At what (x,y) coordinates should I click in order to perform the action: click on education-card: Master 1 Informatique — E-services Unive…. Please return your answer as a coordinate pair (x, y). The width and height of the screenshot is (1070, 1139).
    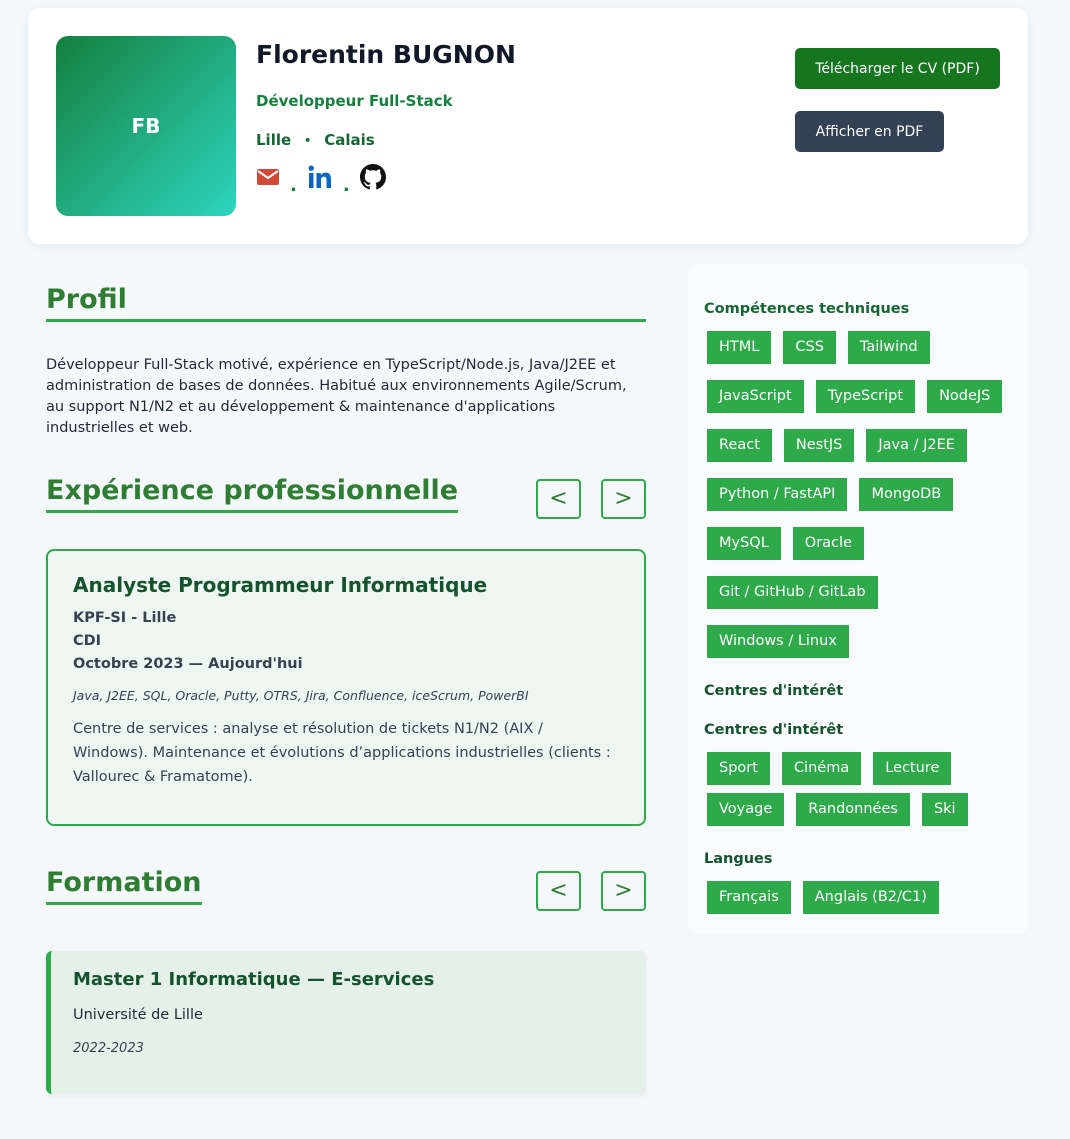
    Looking at the image, I should click on (346, 1022).